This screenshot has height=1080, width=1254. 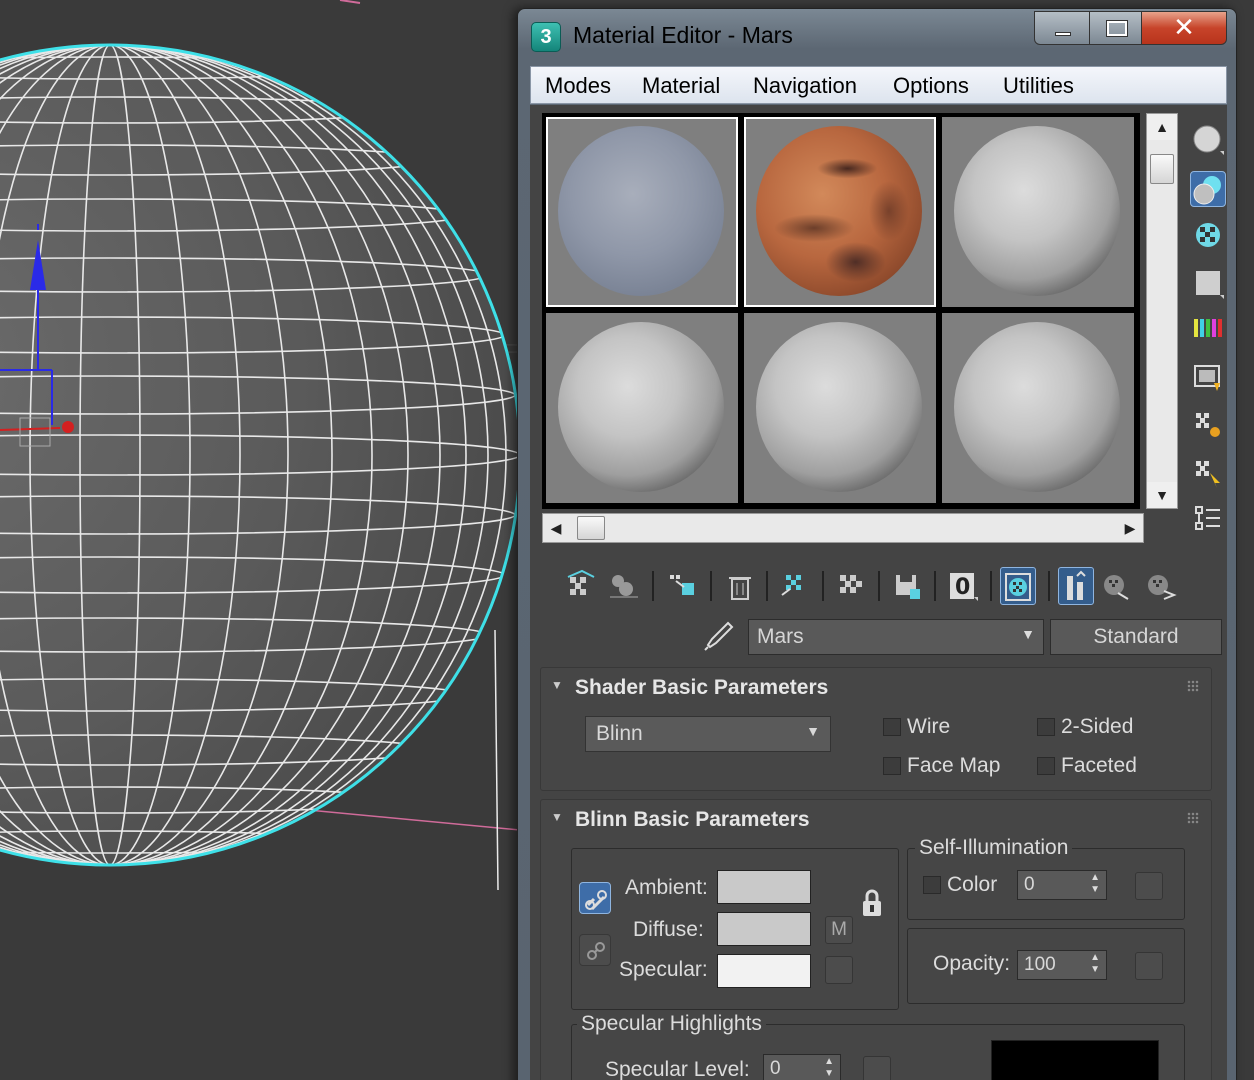 I want to click on close-button: ✕, so click(x=1184, y=28).